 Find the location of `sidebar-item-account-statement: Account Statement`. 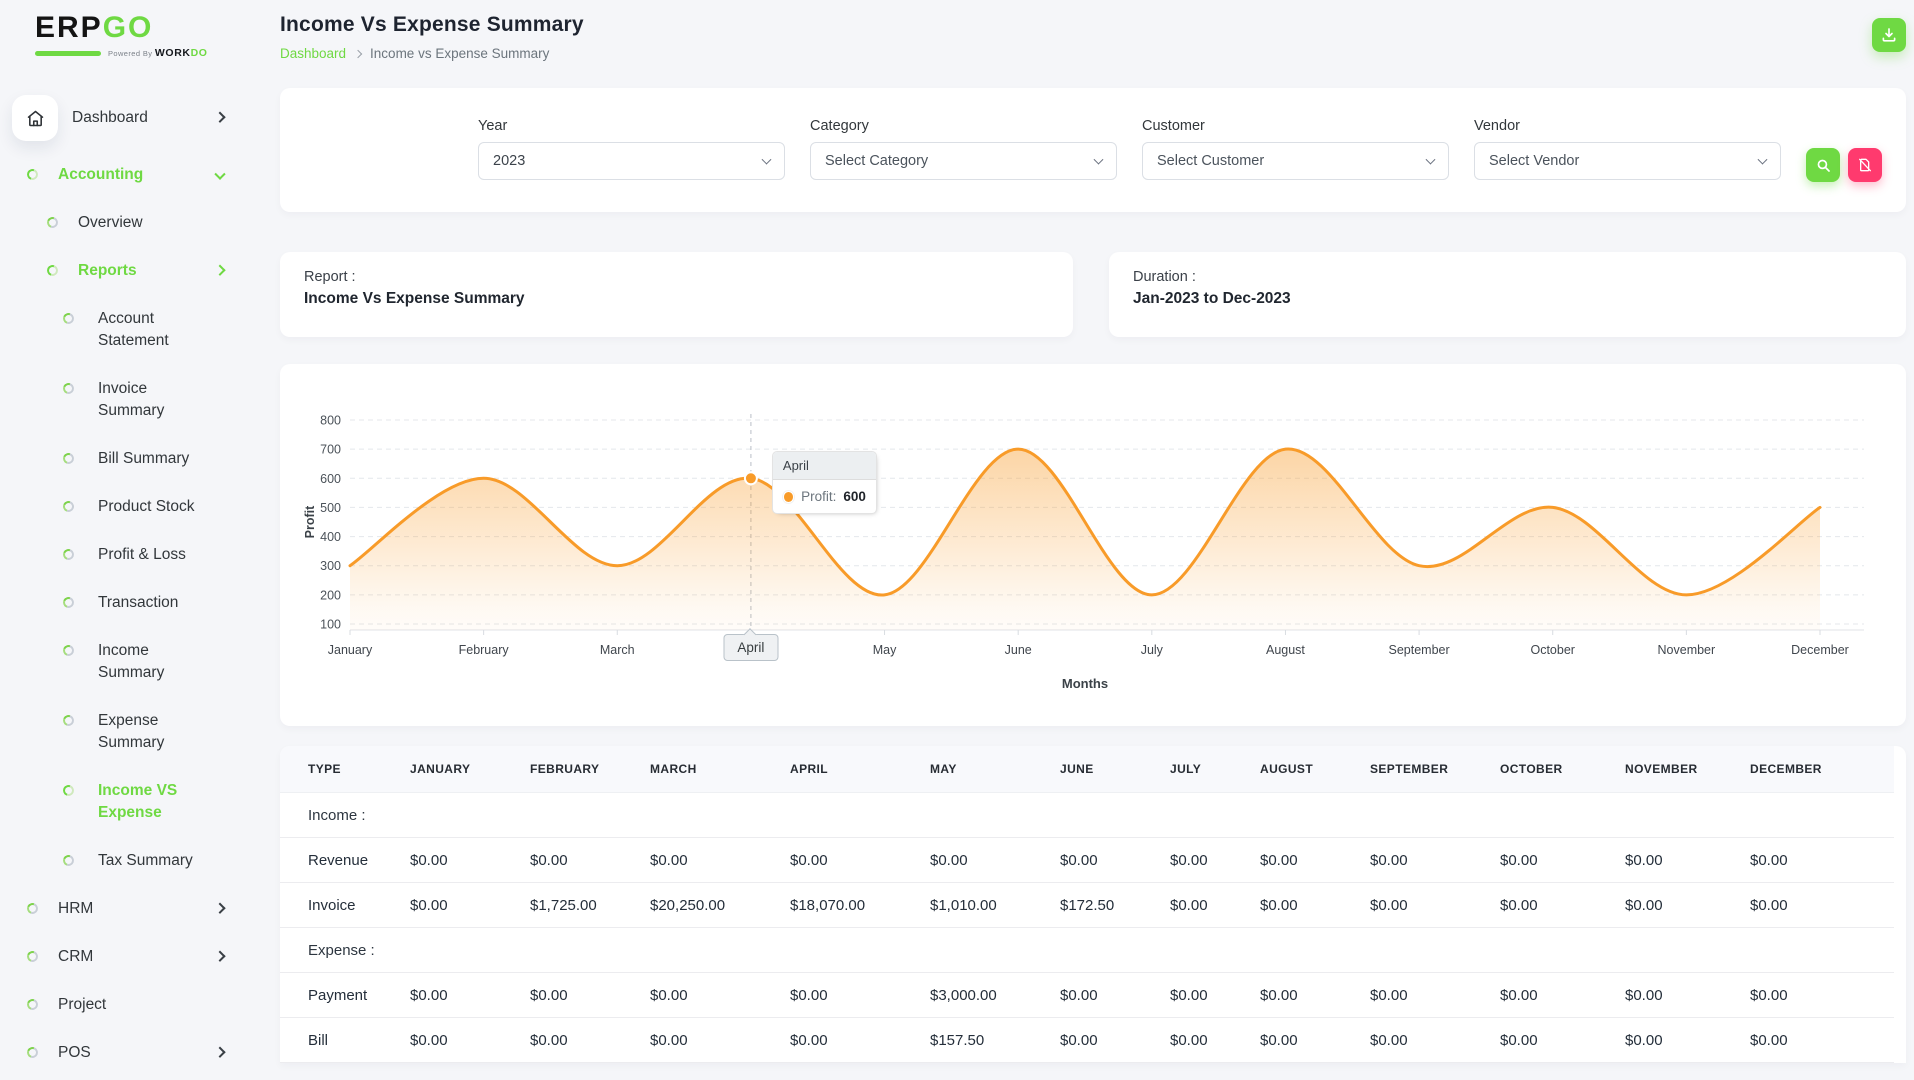

sidebar-item-account-statement: Account Statement is located at coordinates (120, 330).